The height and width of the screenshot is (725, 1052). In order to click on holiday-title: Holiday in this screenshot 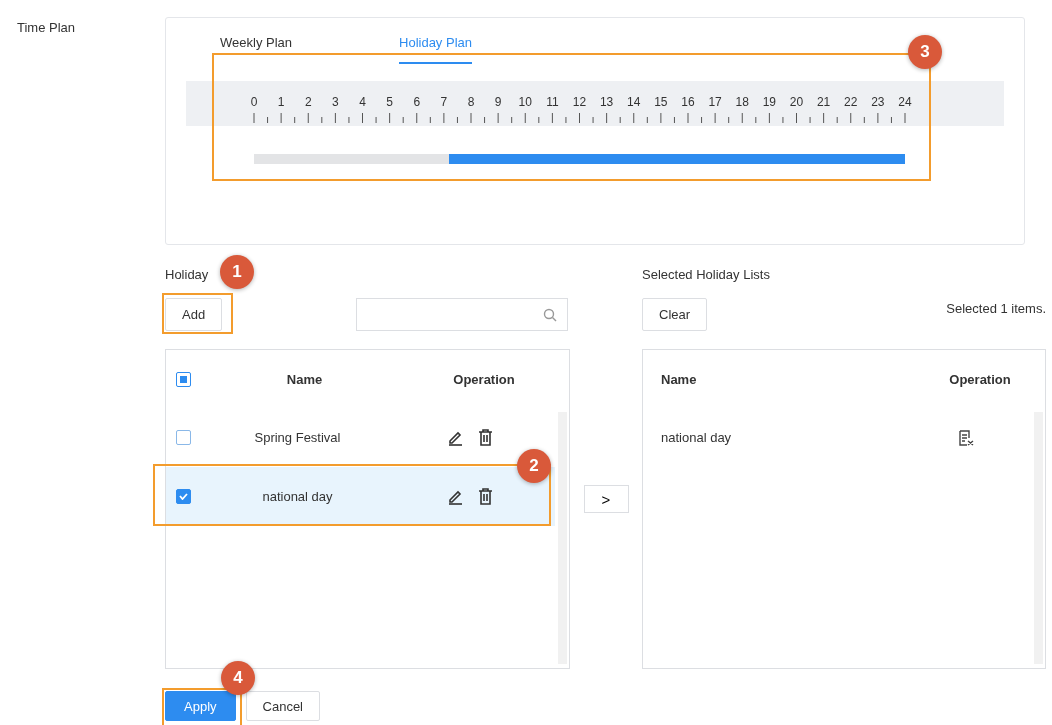, I will do `click(187, 275)`.